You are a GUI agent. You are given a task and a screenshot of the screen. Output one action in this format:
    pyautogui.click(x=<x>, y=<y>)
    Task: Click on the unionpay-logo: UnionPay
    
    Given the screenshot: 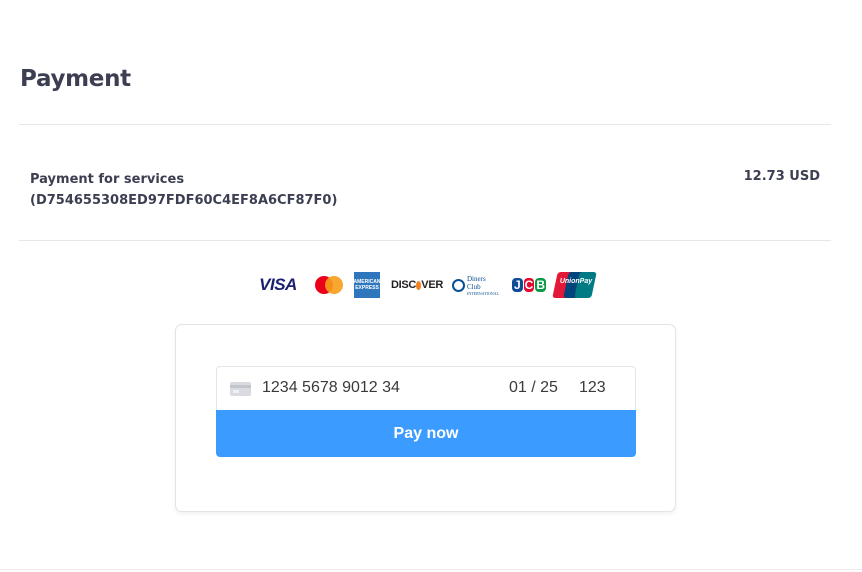 What is the action you would take?
    pyautogui.click(x=574, y=285)
    